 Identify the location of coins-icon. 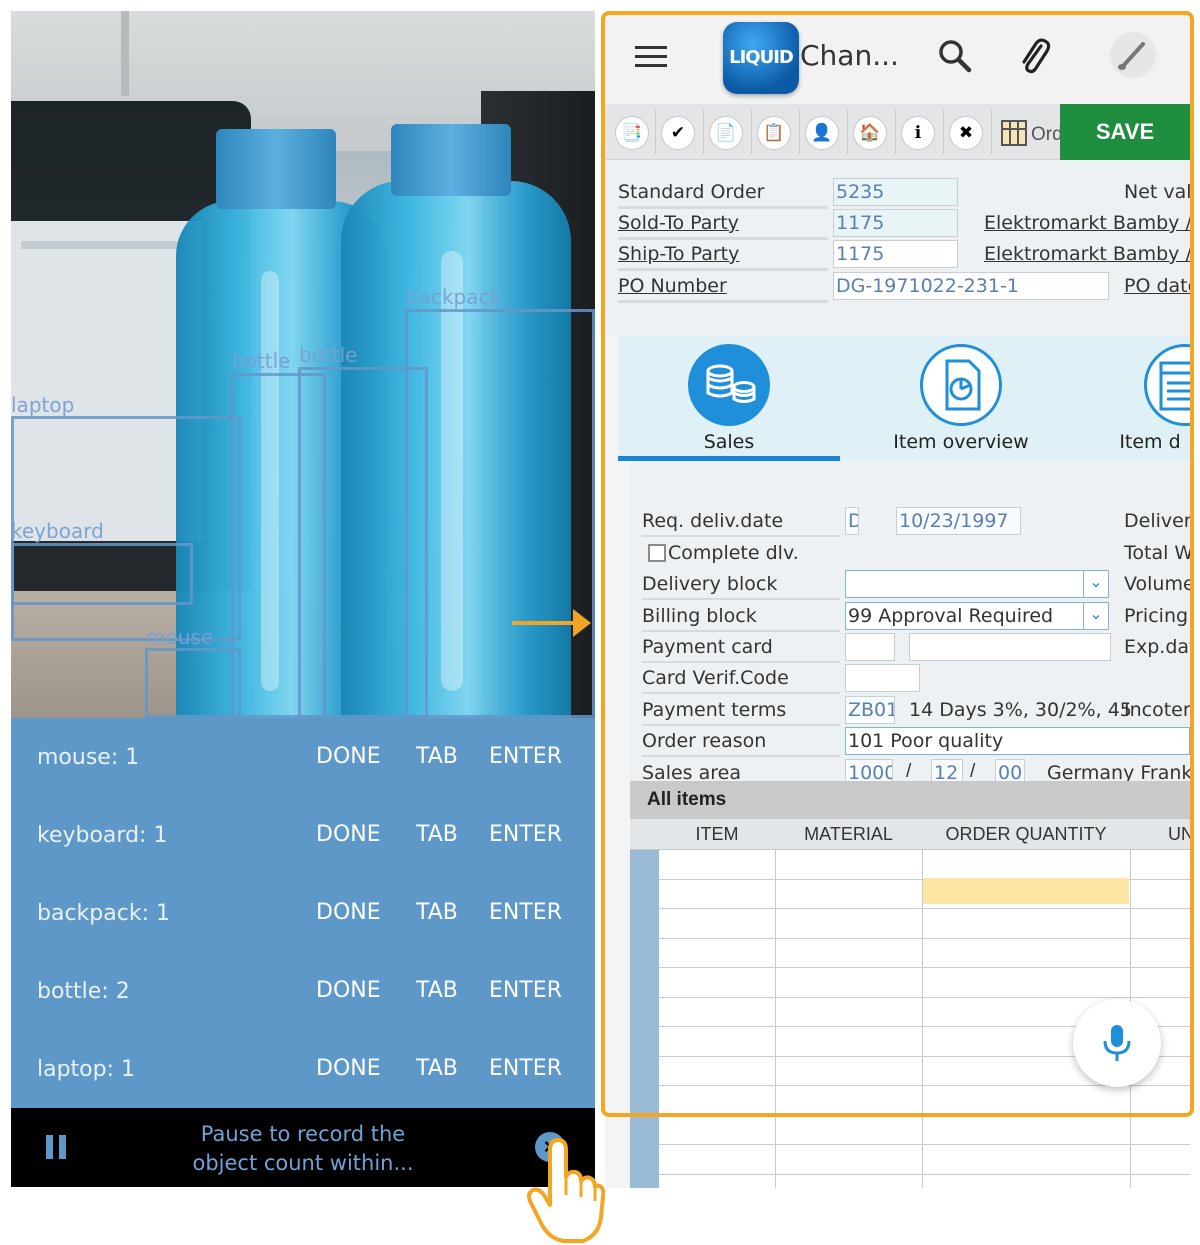
(729, 385).